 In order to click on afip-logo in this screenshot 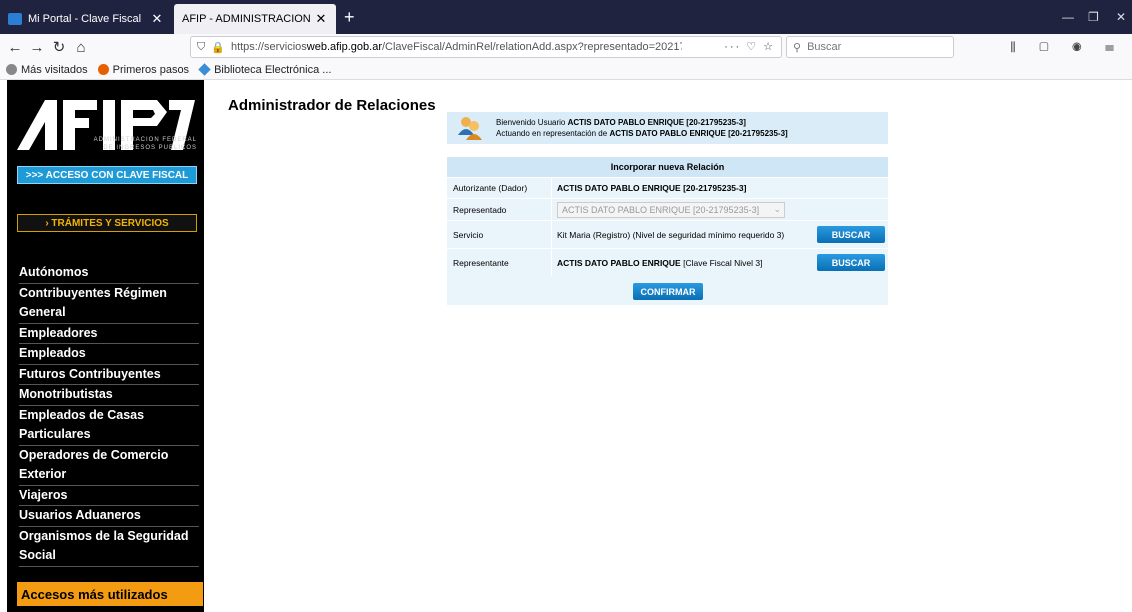, I will do `click(106, 125)`.